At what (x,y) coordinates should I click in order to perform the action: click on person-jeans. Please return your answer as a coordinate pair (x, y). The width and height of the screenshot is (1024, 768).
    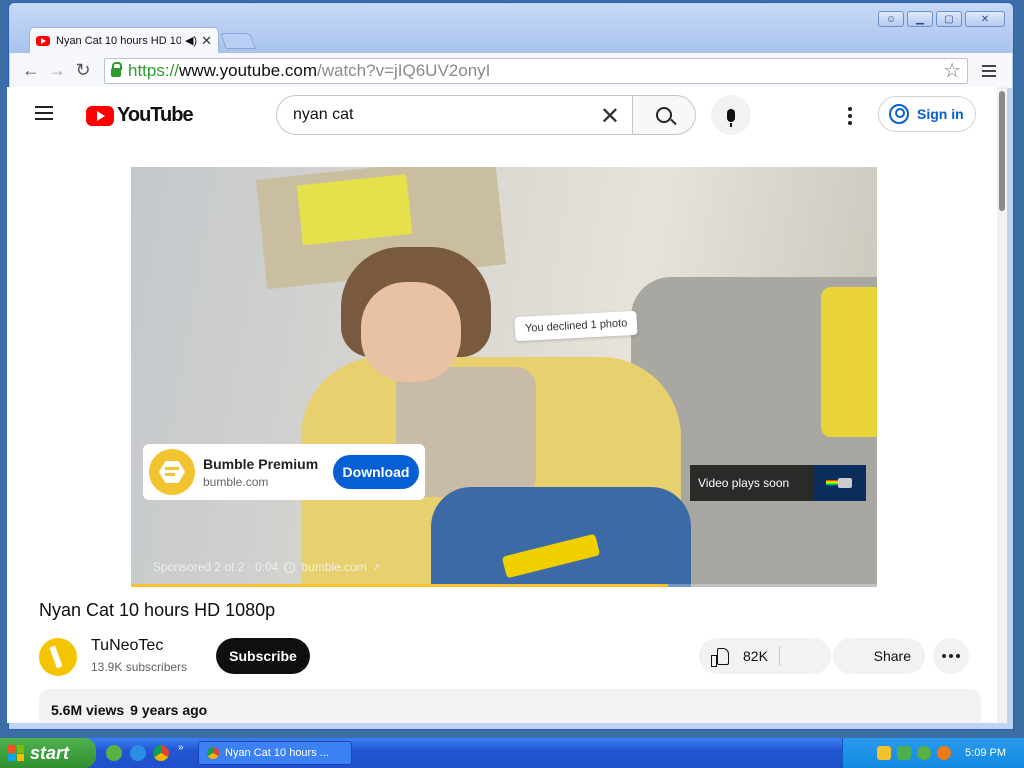
    Looking at the image, I should click on (561, 537).